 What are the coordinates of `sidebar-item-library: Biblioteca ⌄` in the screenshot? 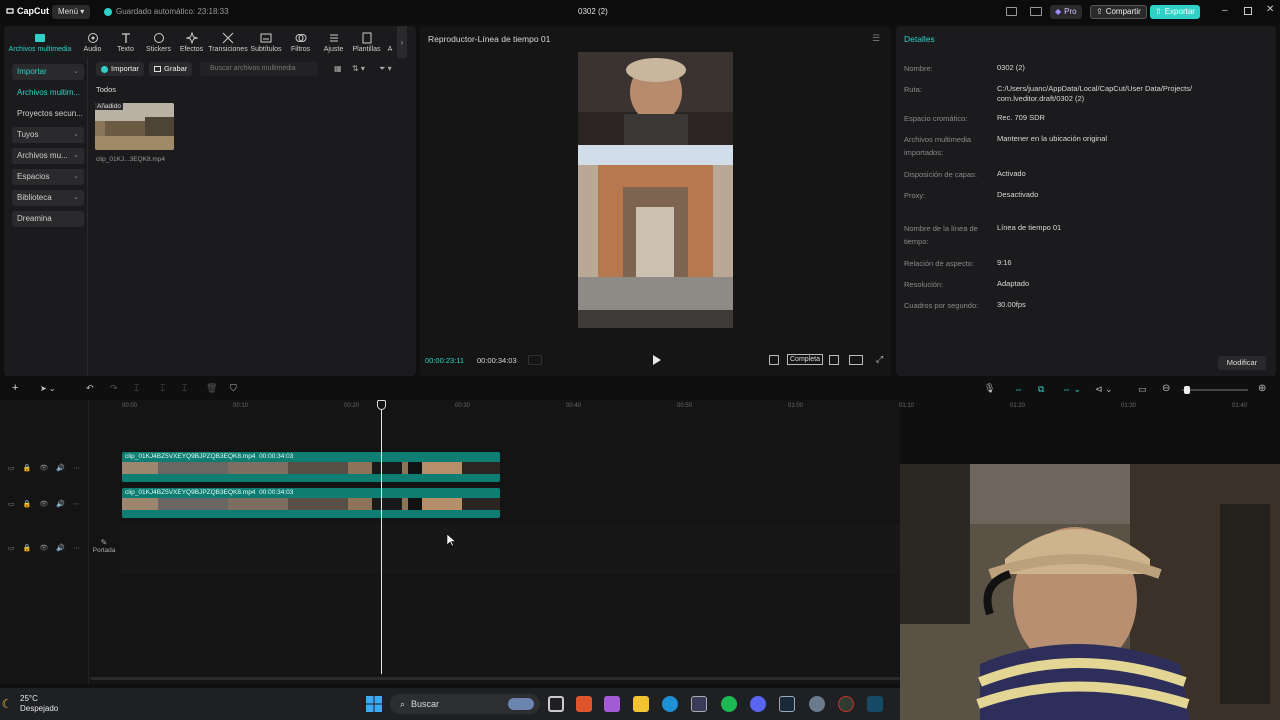 It's located at (48, 198).